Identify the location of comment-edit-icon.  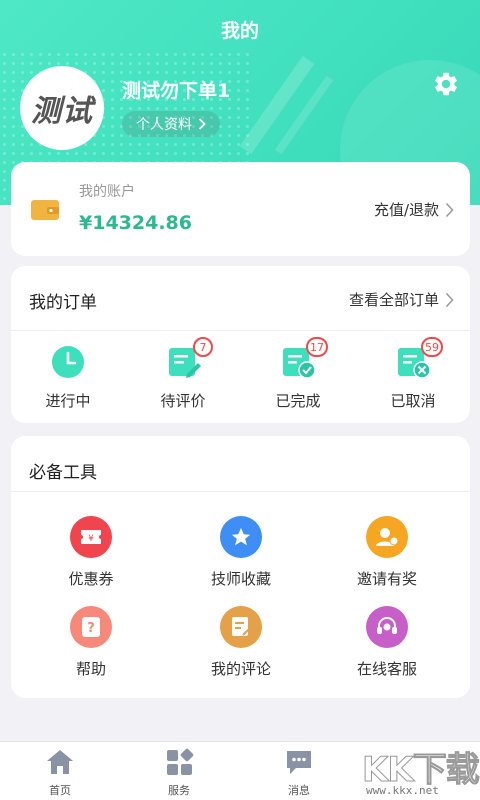
(241, 627).